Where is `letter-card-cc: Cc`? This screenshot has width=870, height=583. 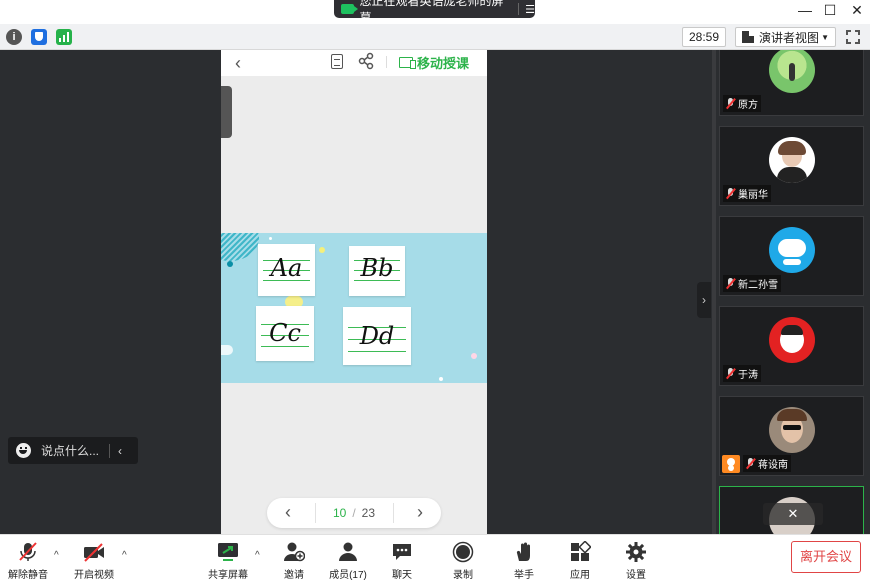 letter-card-cc: Cc is located at coordinates (285, 333).